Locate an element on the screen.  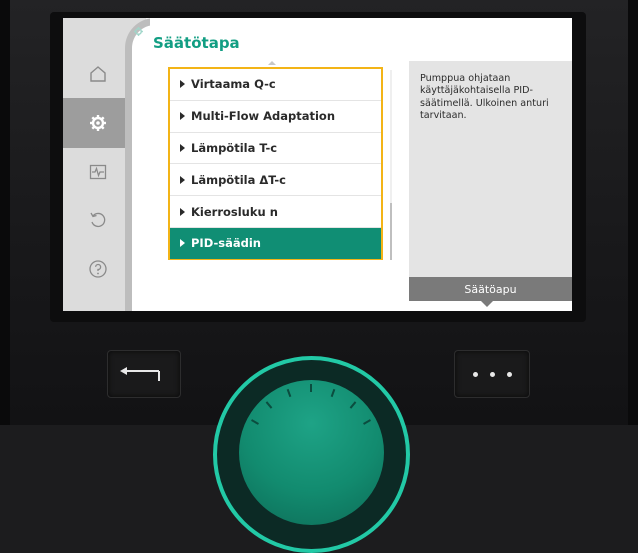
page-title: Säätötapa is located at coordinates (196, 43).